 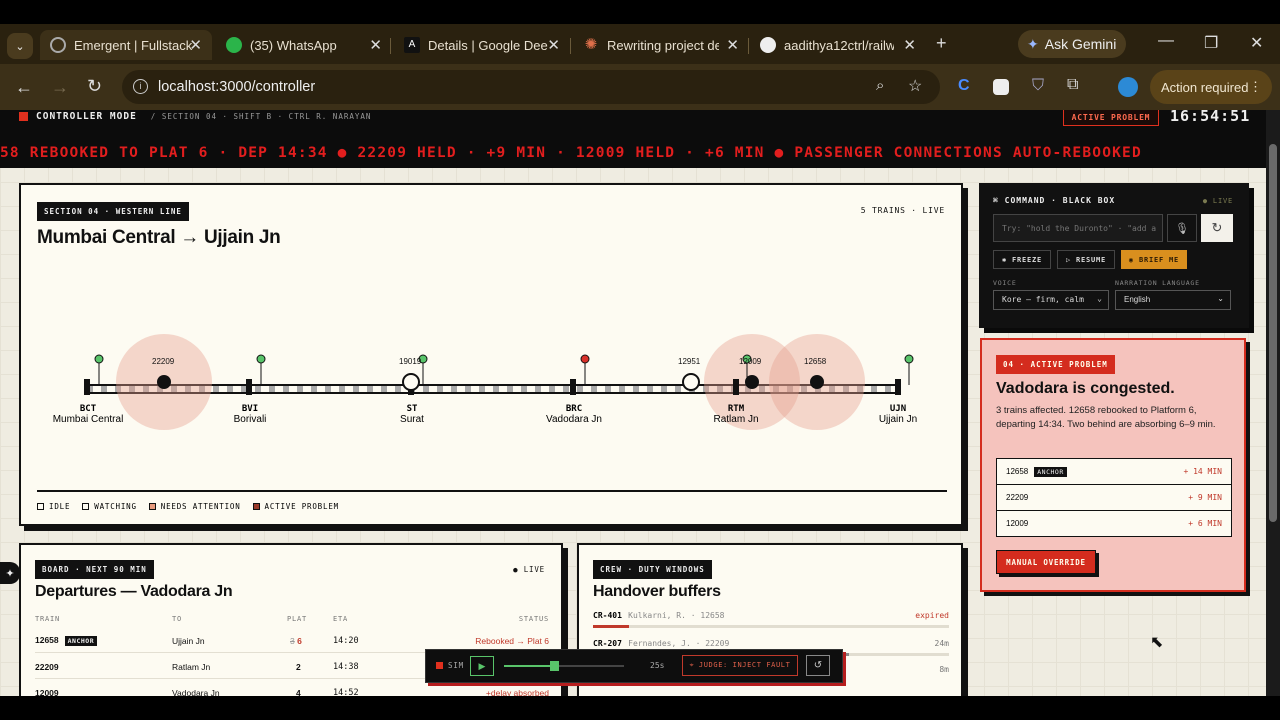 I want to click on eta-cell: 14:38, so click(x=346, y=667).